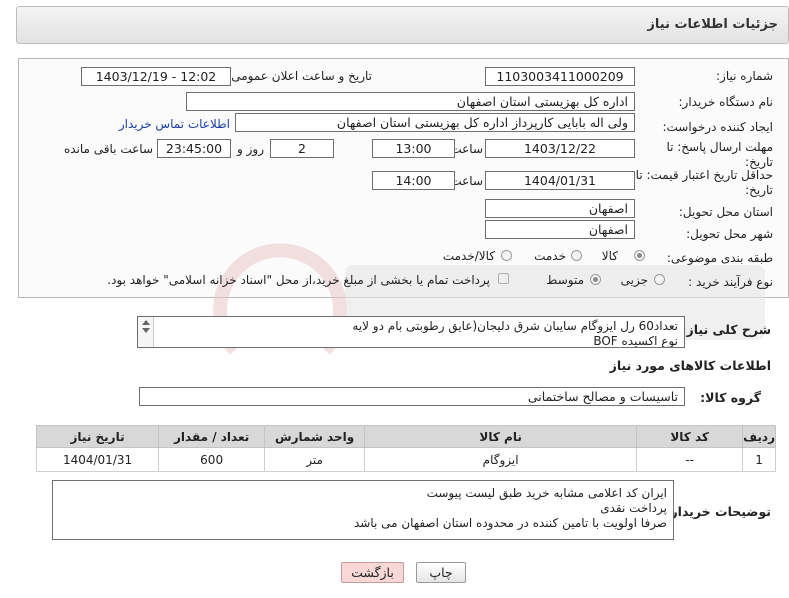  Describe the element at coordinates (725, 212) in the screenshot. I see `province-label: استان محل تحویل:` at that location.